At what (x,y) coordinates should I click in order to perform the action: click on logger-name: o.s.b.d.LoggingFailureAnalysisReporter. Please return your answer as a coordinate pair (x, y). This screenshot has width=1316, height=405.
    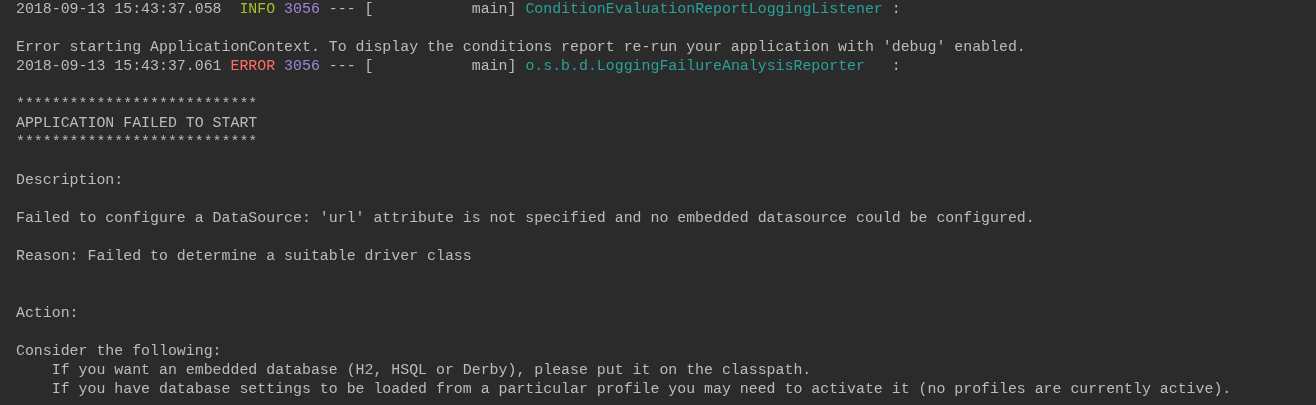
    Looking at the image, I should click on (695, 66).